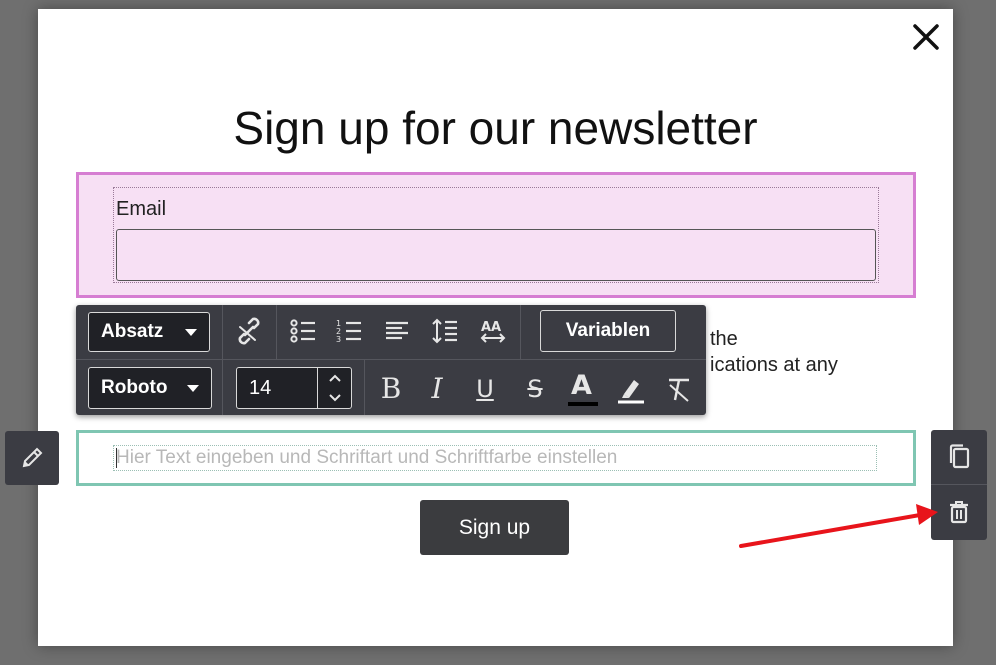 The width and height of the screenshot is (996, 665). I want to click on trash-icon, so click(959, 512).